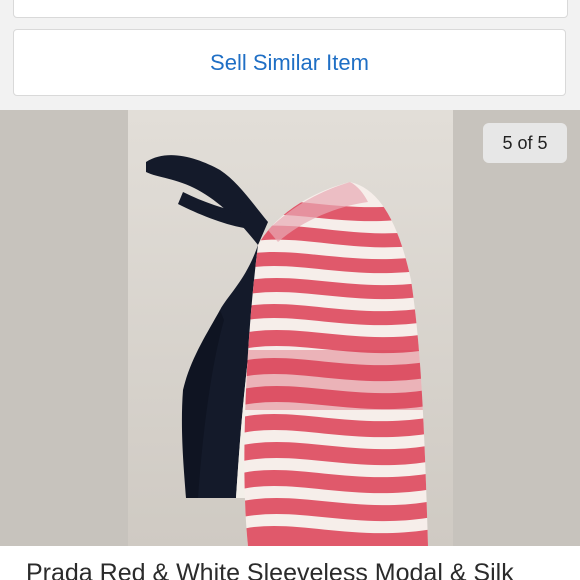 This screenshot has height=580, width=580. Describe the element at coordinates (290, 9) in the screenshot. I see `previous-card` at that location.